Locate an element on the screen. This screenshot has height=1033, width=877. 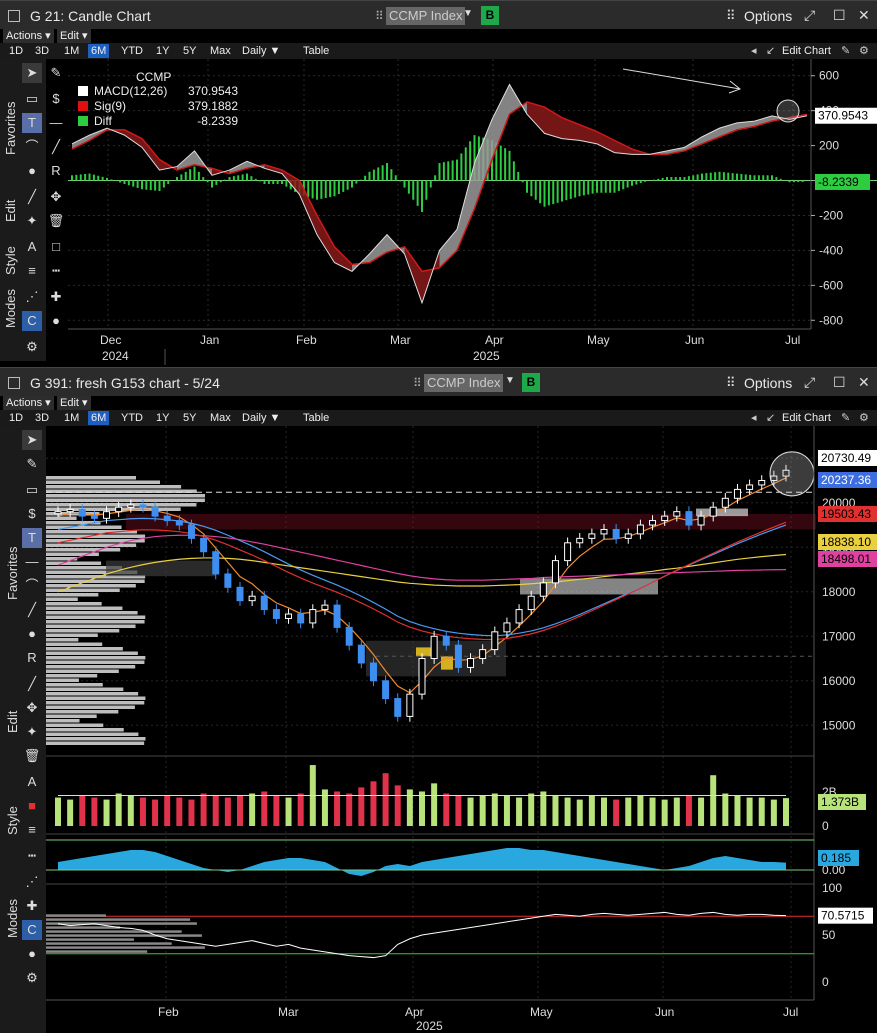
color-swatch-icon: ■ is located at coordinates (32, 806).